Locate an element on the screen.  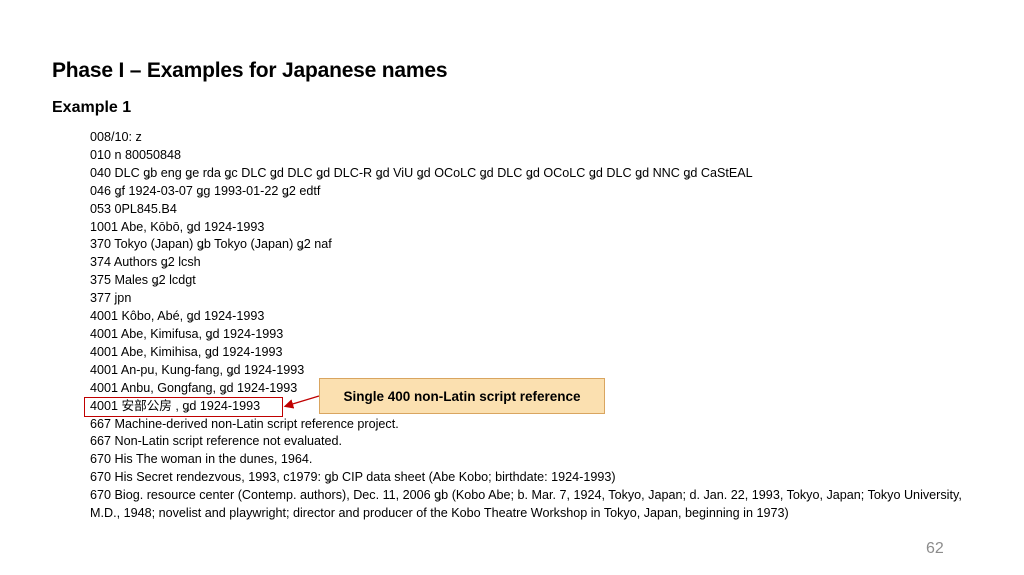
record-line-400: 4001 Abe, Kimihisa, ǥd 1924-1993 is located at coordinates (186, 351).